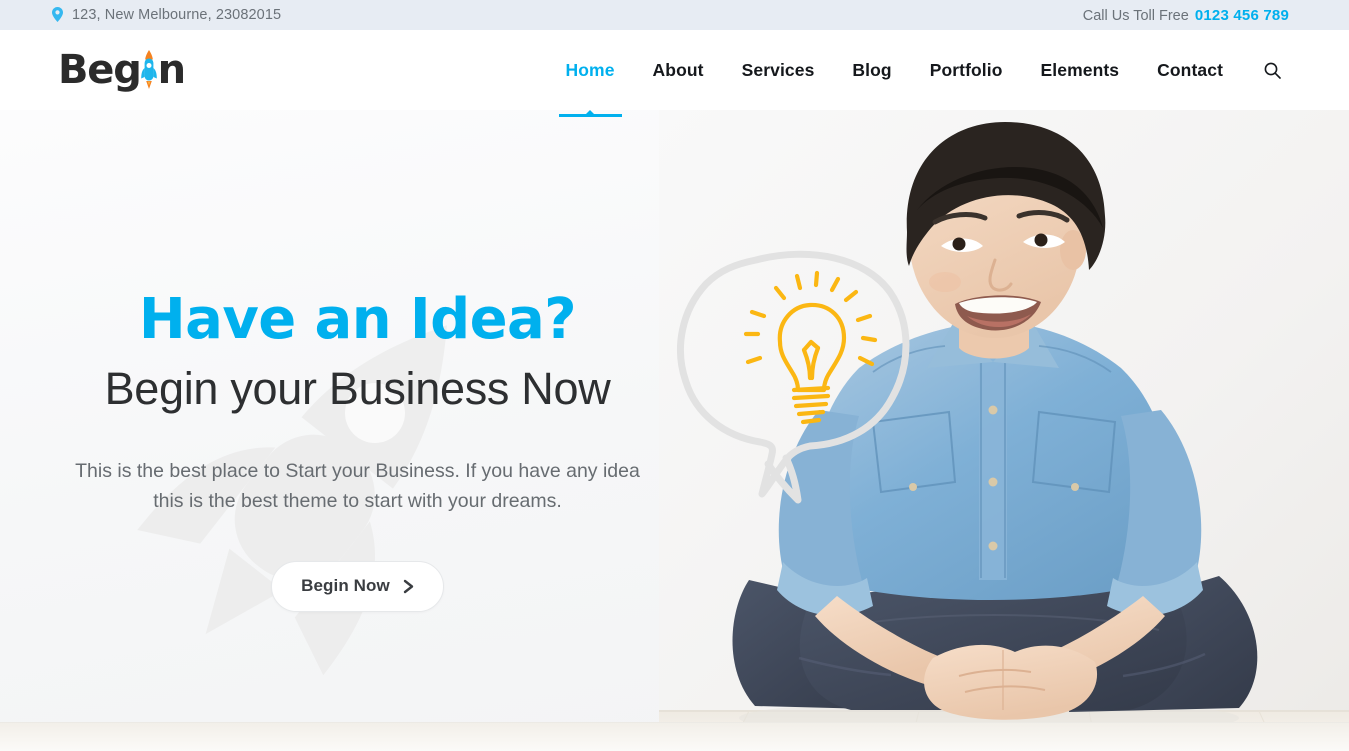  I want to click on nav-label-about: About, so click(678, 69).